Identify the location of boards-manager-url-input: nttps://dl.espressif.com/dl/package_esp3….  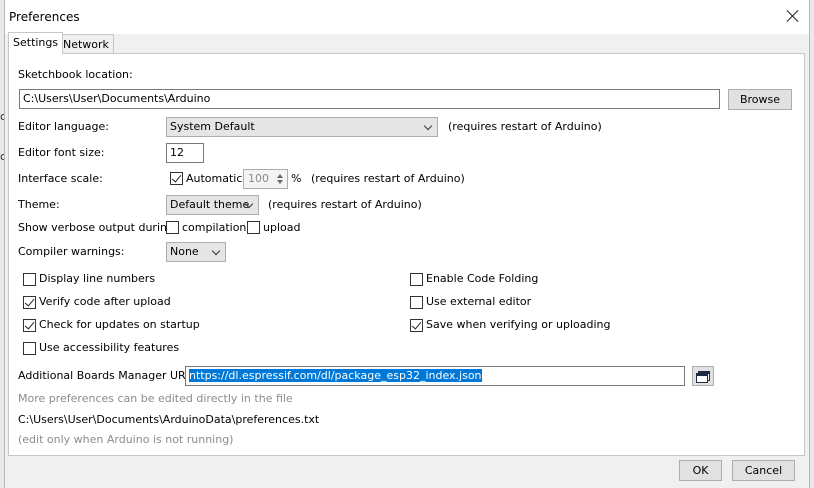
(435, 376).